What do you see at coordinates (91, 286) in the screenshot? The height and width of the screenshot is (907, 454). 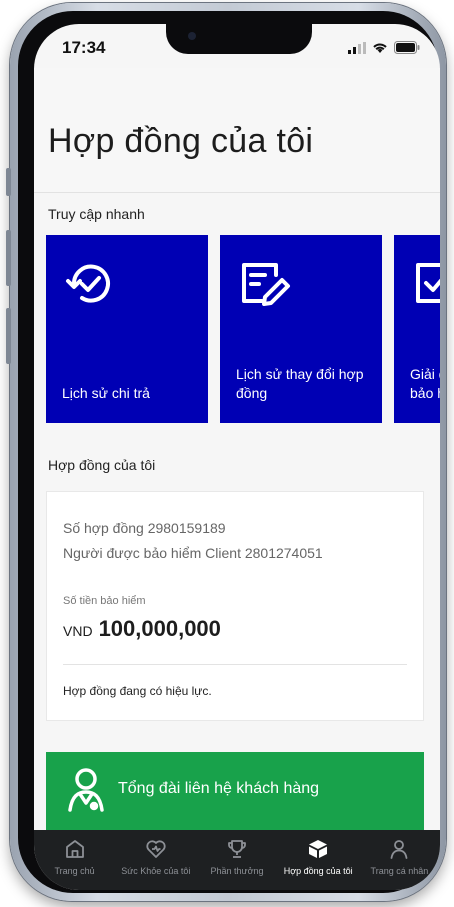 I see `payment-history-icon` at bounding box center [91, 286].